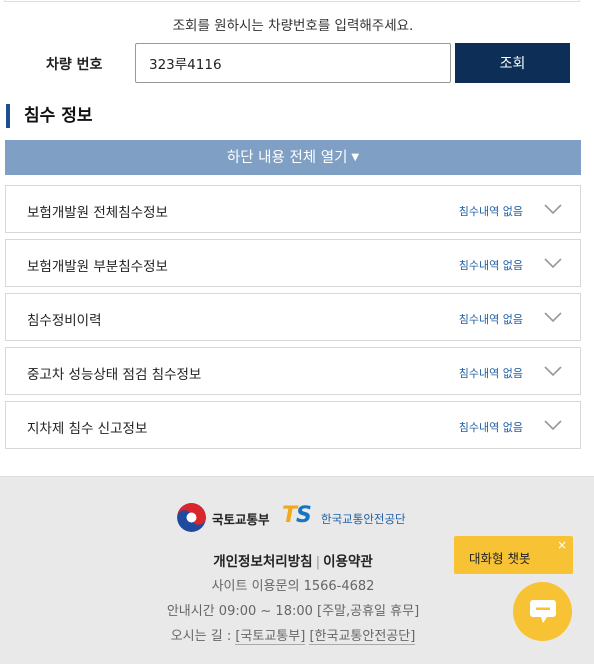  Describe the element at coordinates (49, 116) in the screenshot. I see `section-title: 침수 정보` at that location.